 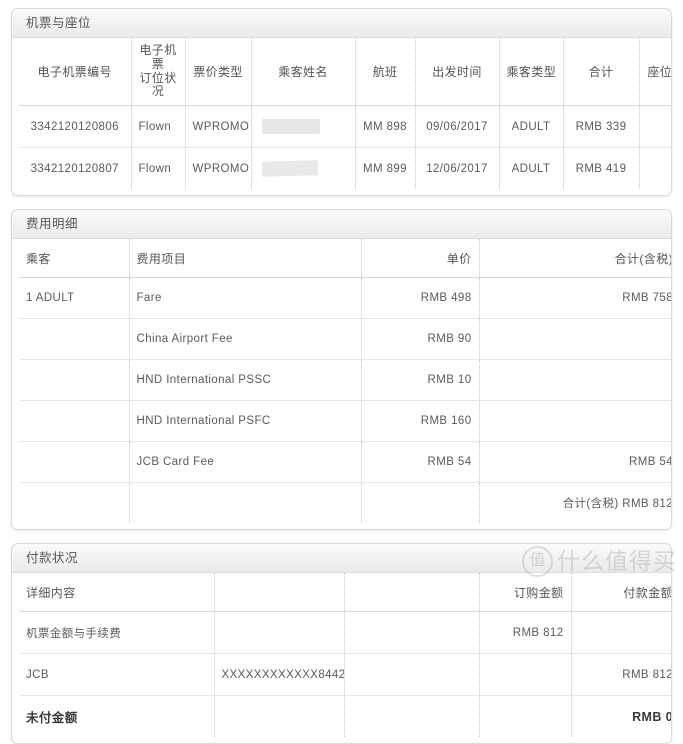 I want to click on cell-masked-card-number: XXXXXXXXXXXX8442, so click(x=279, y=675).